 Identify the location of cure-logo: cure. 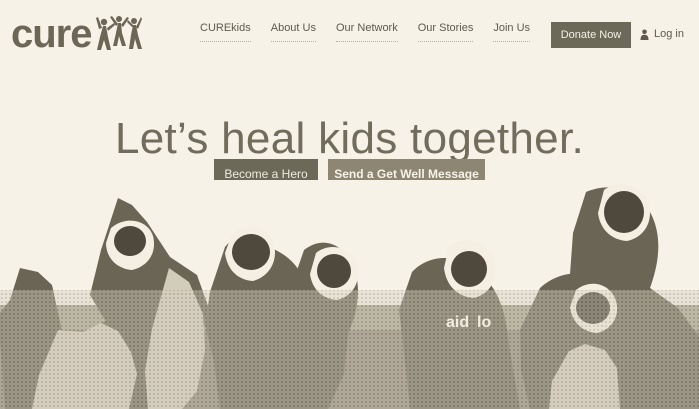
(86, 34).